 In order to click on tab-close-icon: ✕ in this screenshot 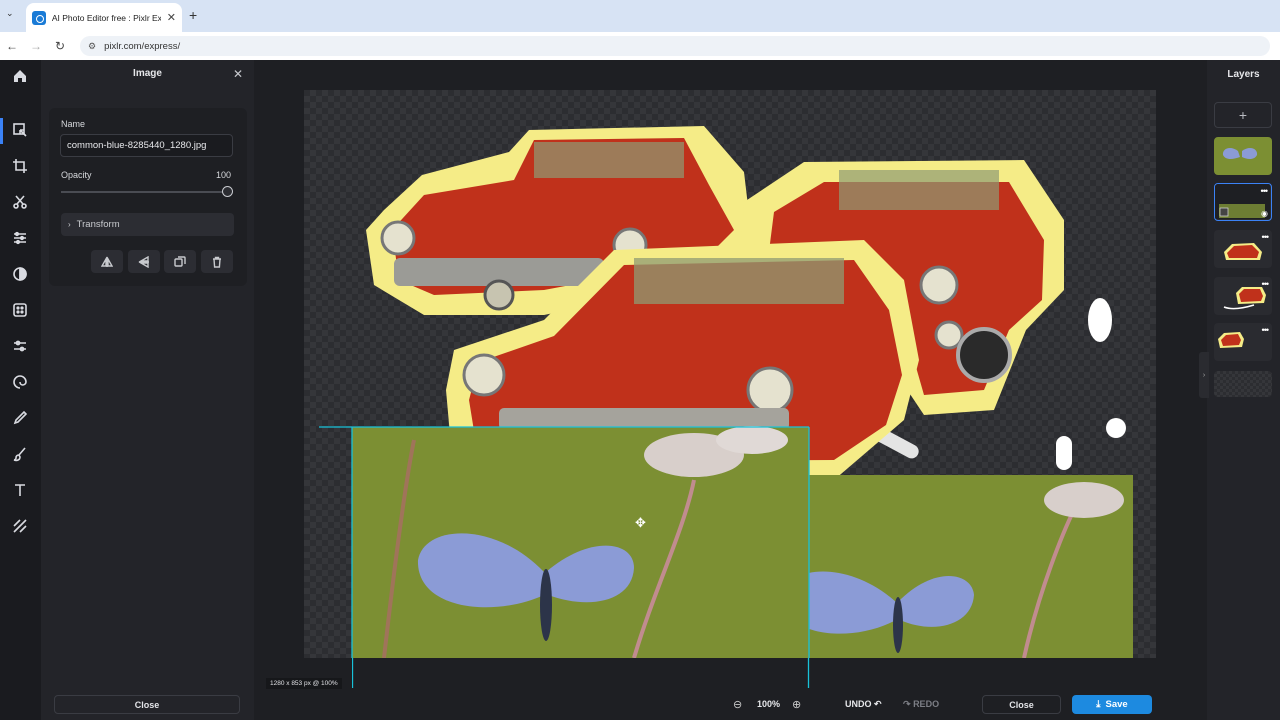, I will do `click(171, 17)`.